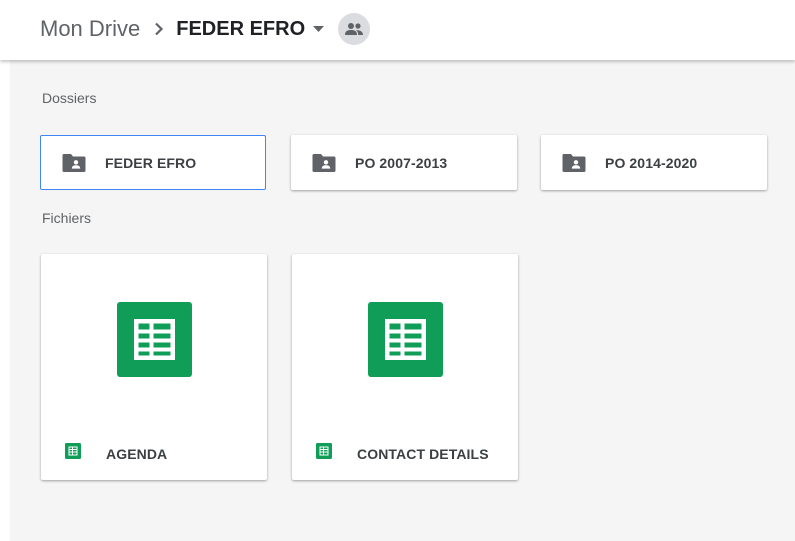 This screenshot has height=541, width=795. Describe the element at coordinates (354, 29) in the screenshot. I see `people-icon` at that location.